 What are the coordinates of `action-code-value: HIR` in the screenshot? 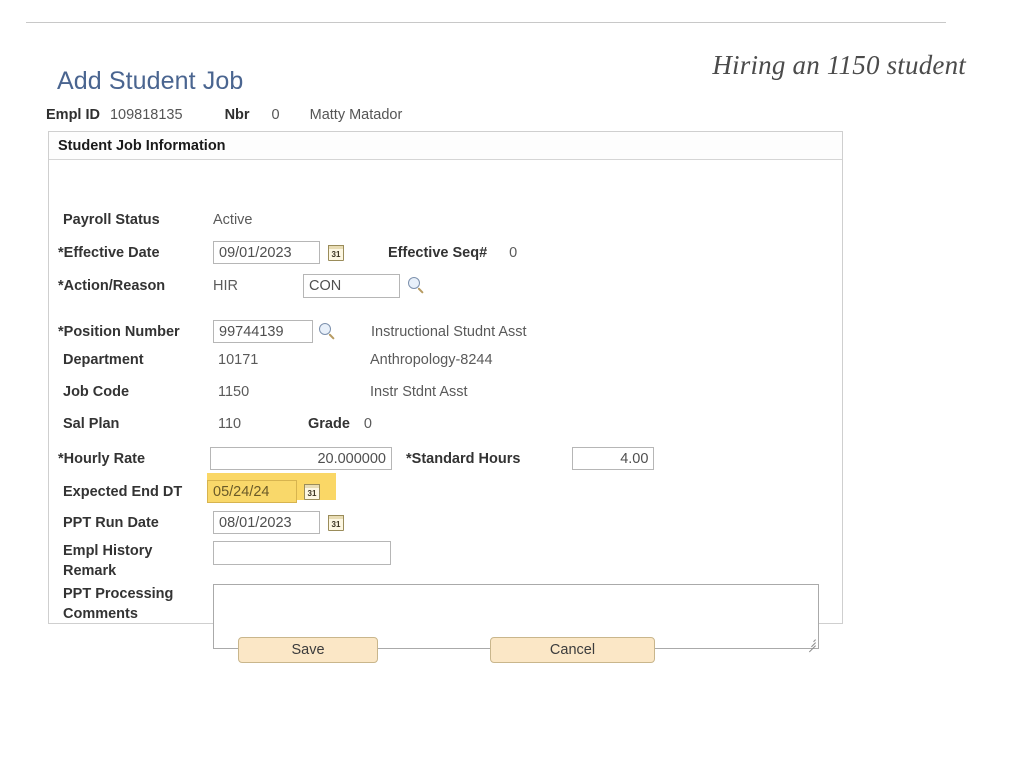 It's located at (225, 286).